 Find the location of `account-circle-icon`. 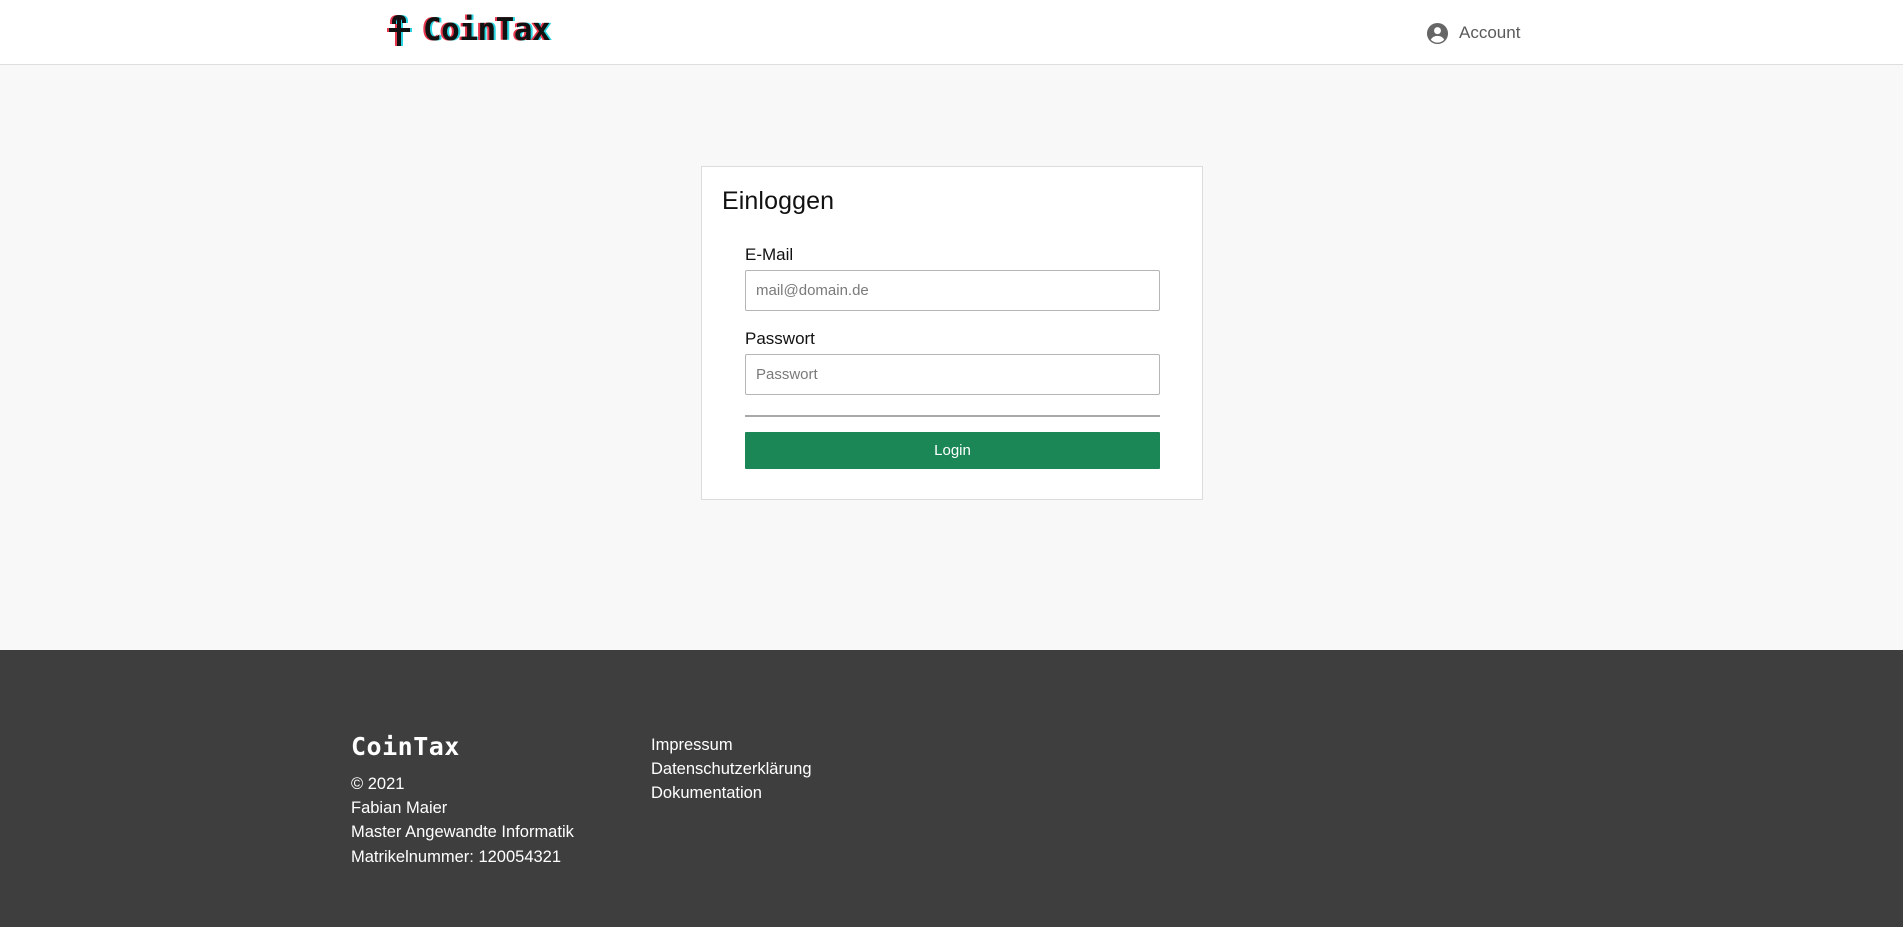

account-circle-icon is located at coordinates (1437, 33).